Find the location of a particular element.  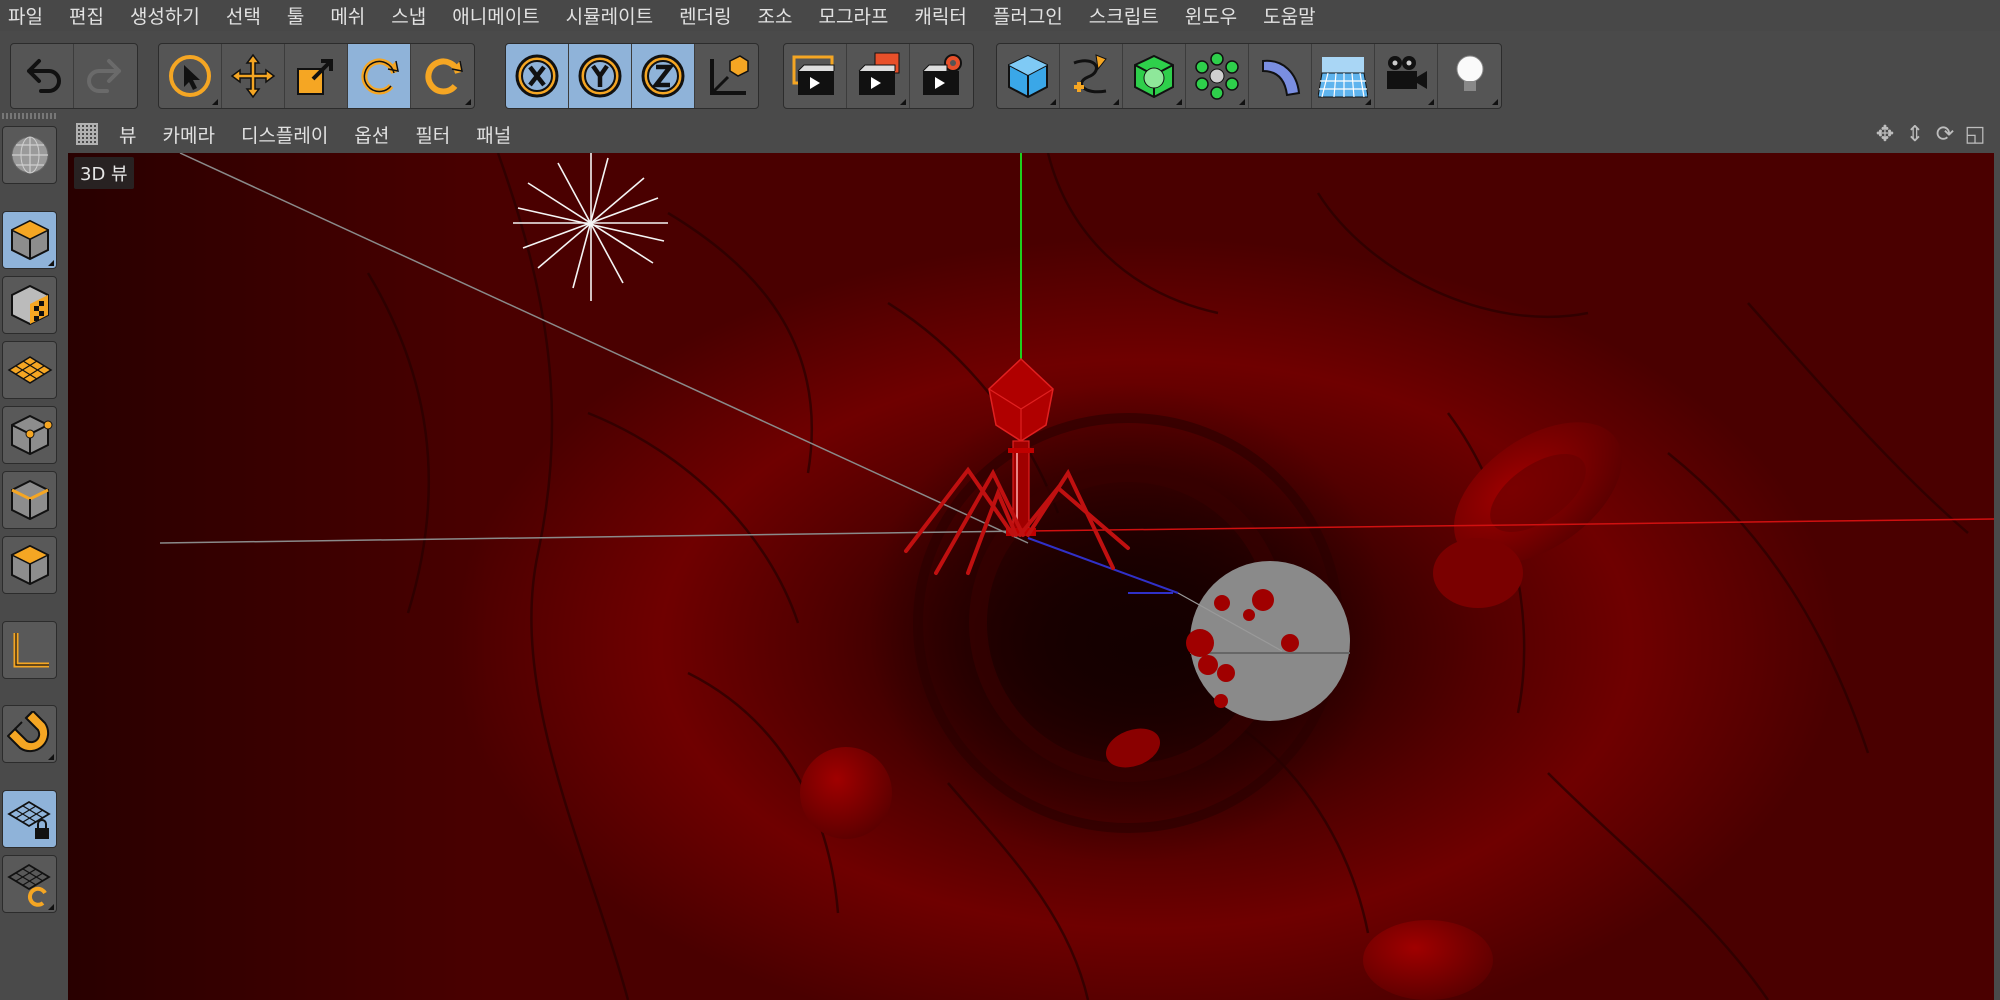

menu-select: 선택 is located at coordinates (243, 15).